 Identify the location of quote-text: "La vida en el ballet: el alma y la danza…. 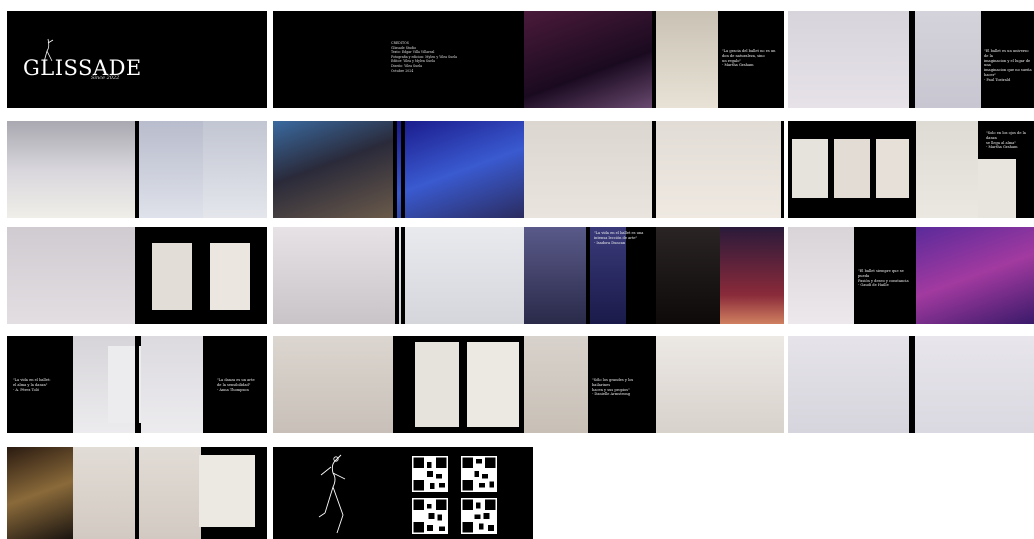
(32, 385).